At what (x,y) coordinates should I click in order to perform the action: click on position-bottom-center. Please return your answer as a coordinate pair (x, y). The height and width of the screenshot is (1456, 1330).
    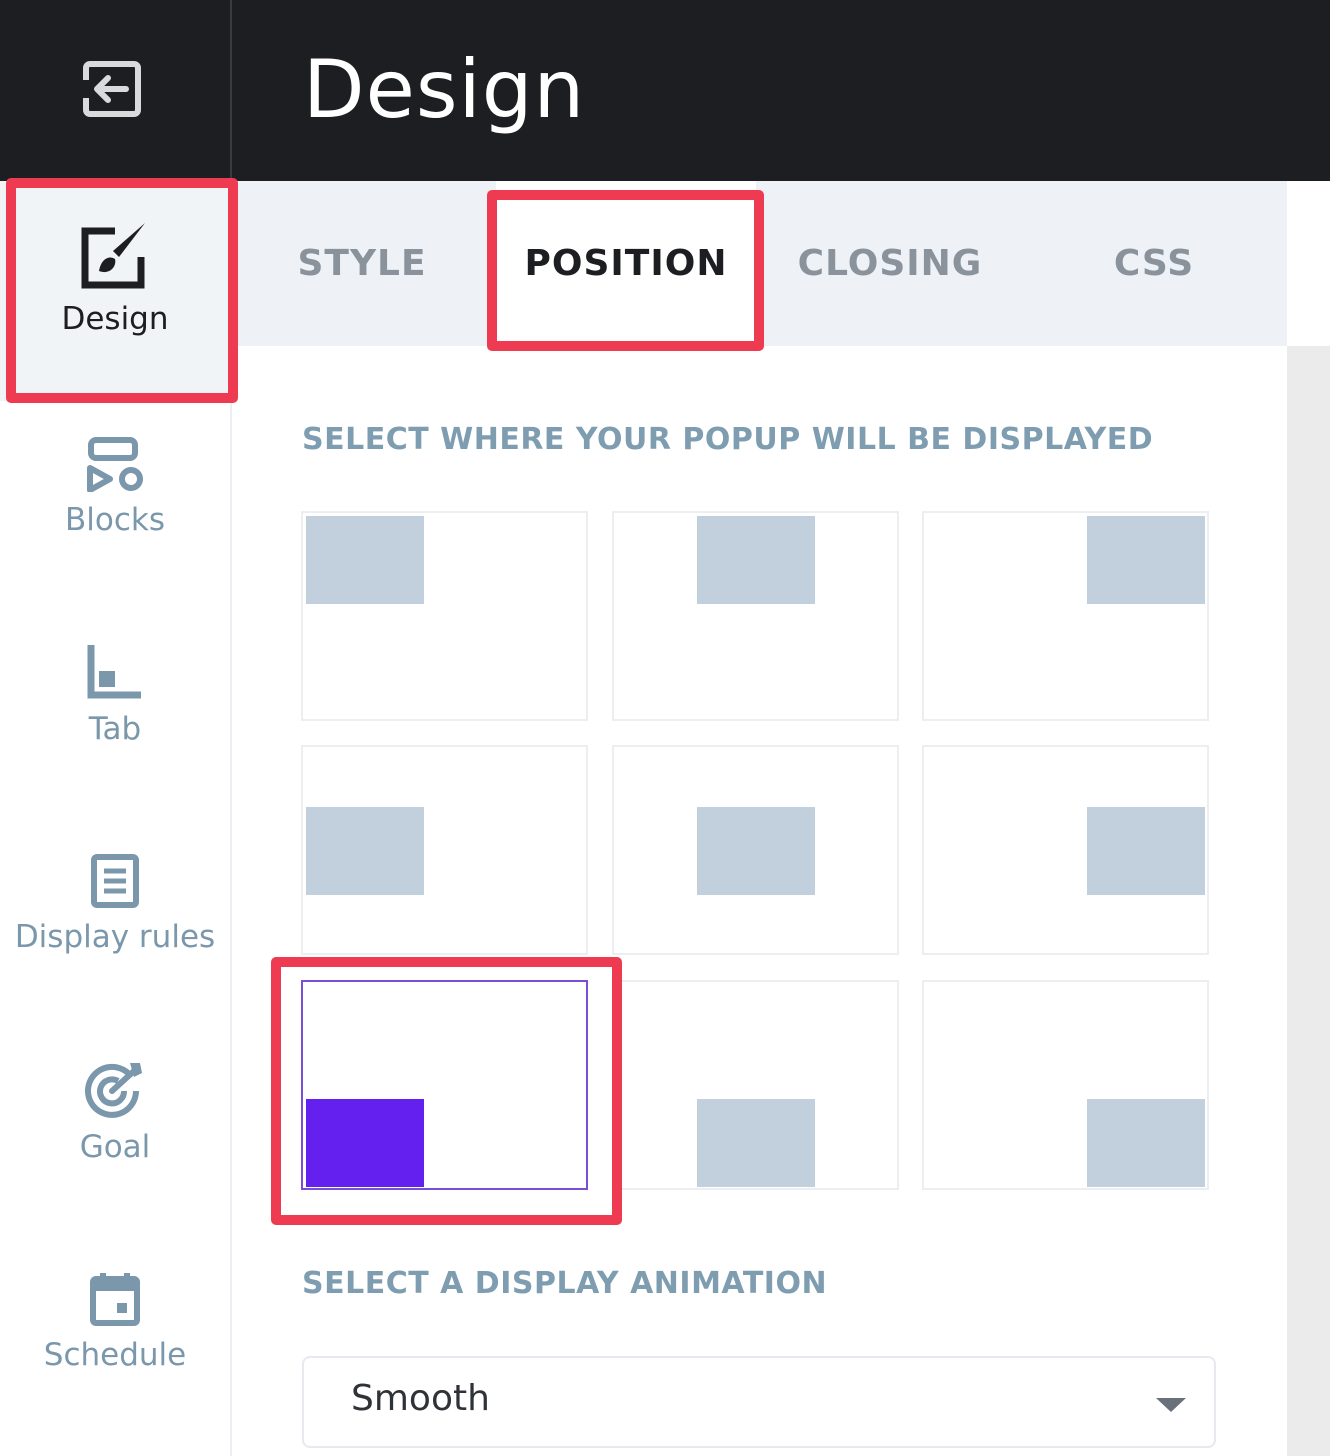
    Looking at the image, I should click on (755, 1085).